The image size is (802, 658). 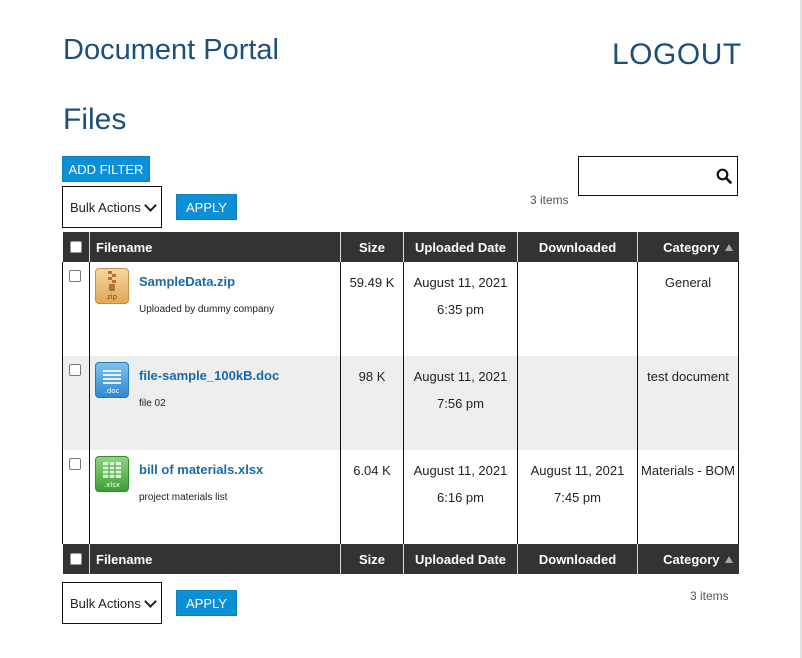 I want to click on uploaded-time: 6:16 pm, so click(x=460, y=497).